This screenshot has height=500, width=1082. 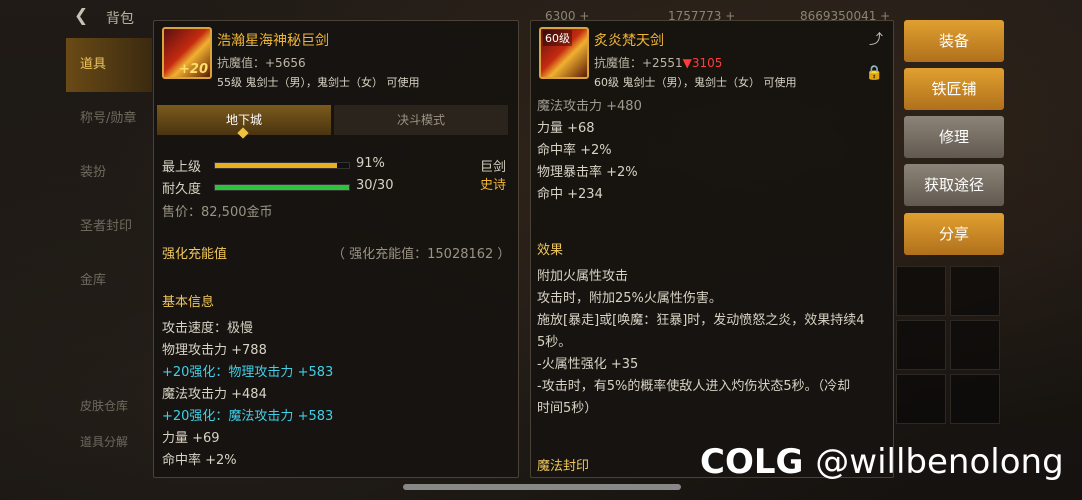 I want to click on anti-magic-diff: ▼3105, so click(x=702, y=63).